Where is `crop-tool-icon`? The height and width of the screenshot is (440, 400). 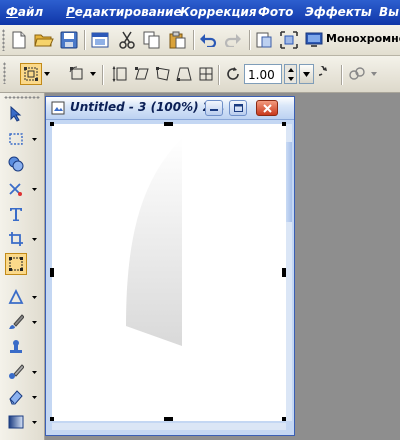 crop-tool-icon is located at coordinates (16, 239).